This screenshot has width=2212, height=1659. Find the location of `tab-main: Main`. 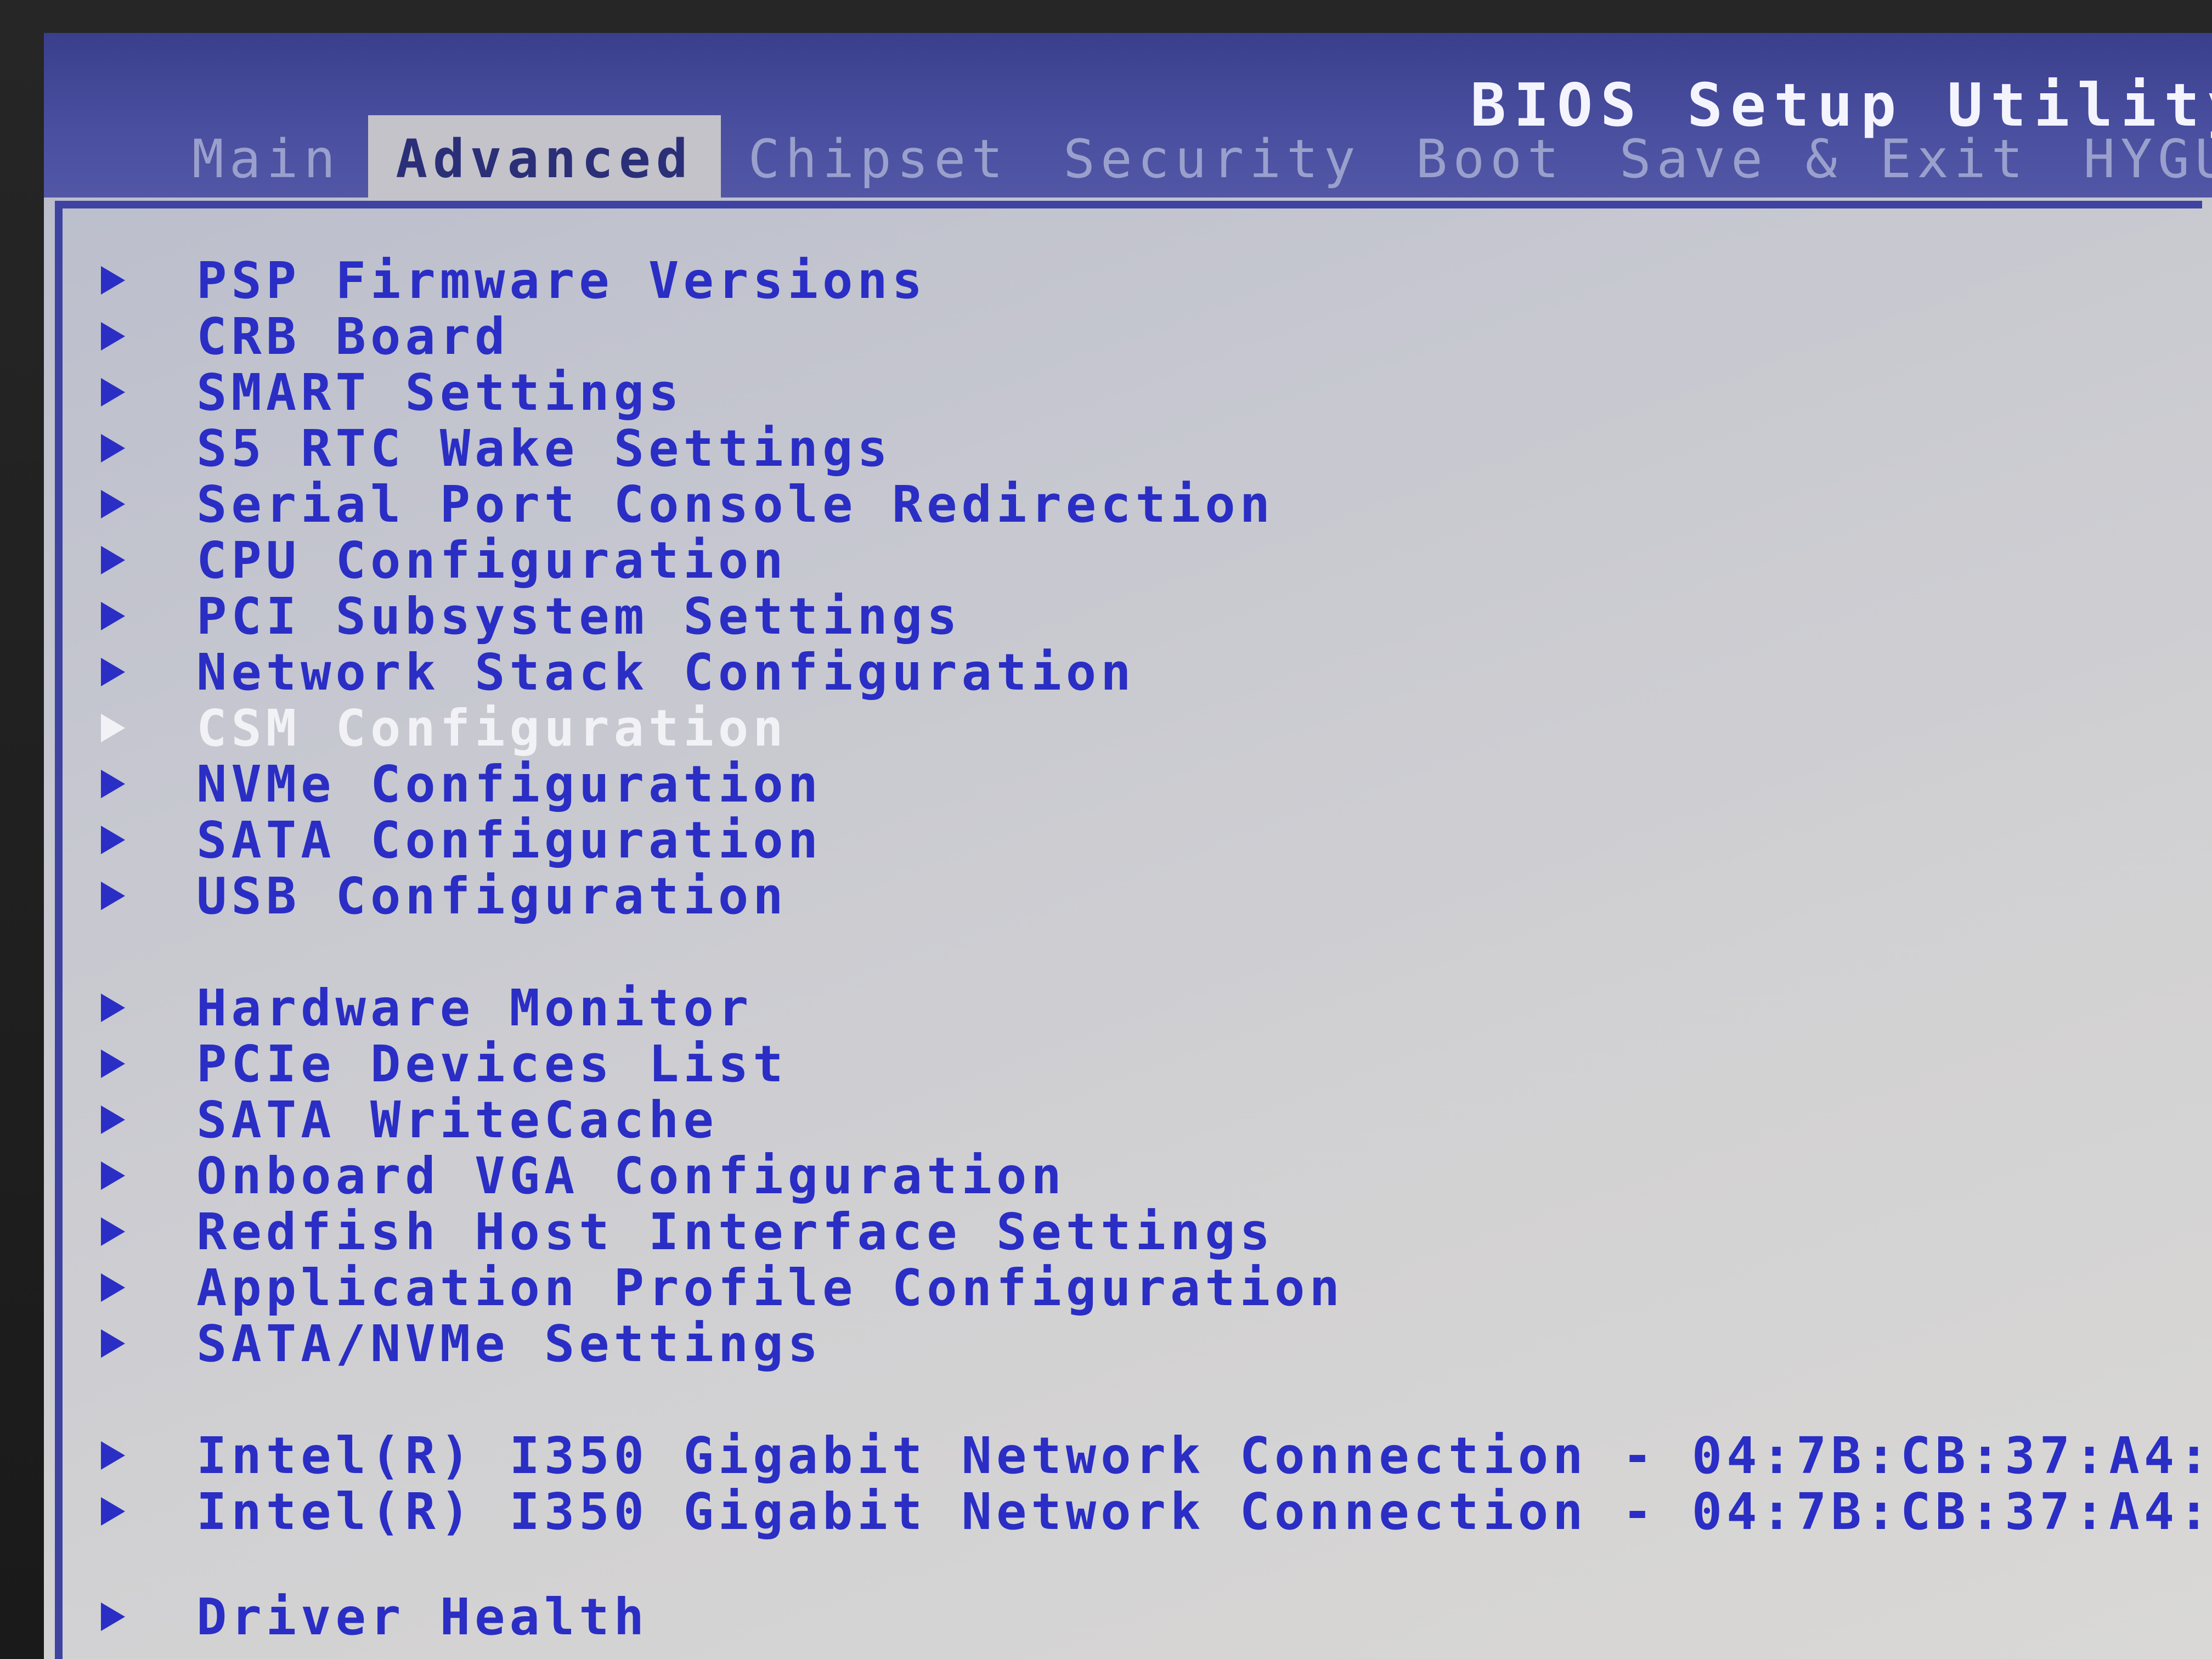

tab-main: Main is located at coordinates (266, 168).